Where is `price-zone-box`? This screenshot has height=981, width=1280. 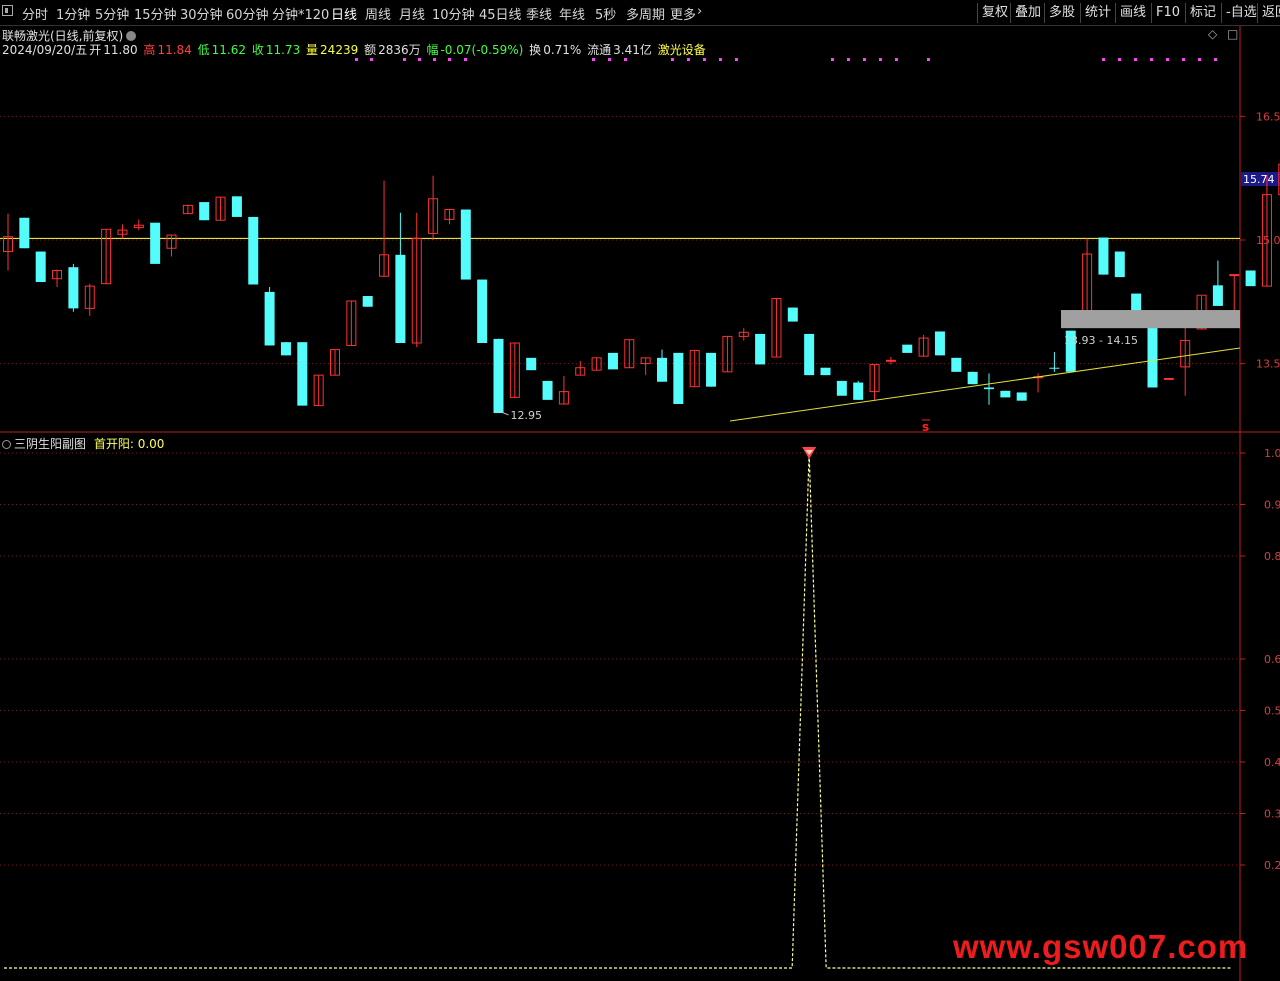 price-zone-box is located at coordinates (1150, 319).